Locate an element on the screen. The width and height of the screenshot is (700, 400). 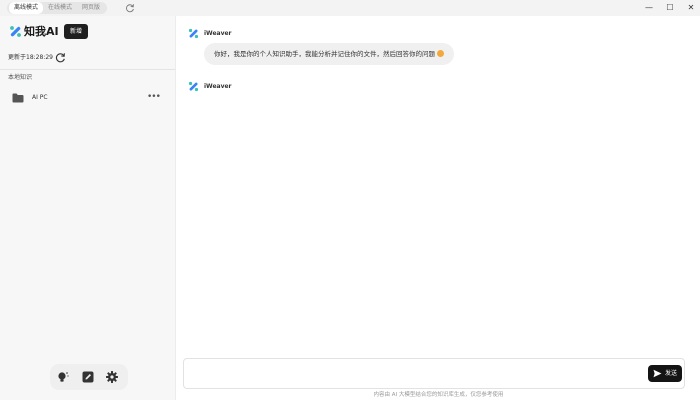
folder-label: AI PC is located at coordinates (40, 97).